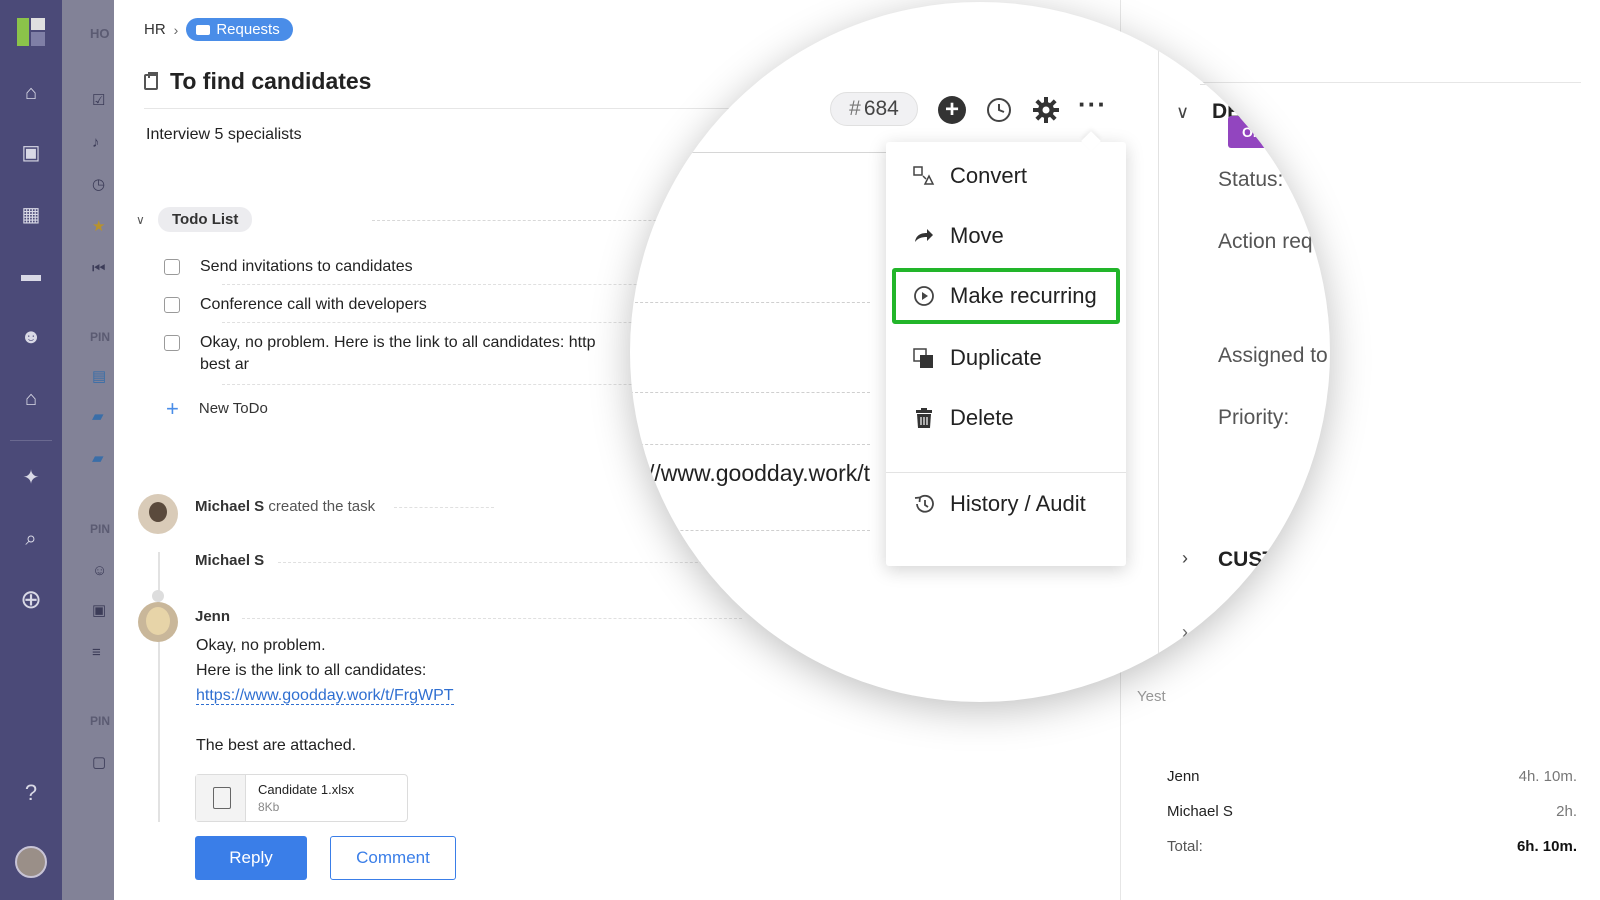 The height and width of the screenshot is (900, 1600). Describe the element at coordinates (229, 506) in the screenshot. I see `activity-author: Michael S` at that location.